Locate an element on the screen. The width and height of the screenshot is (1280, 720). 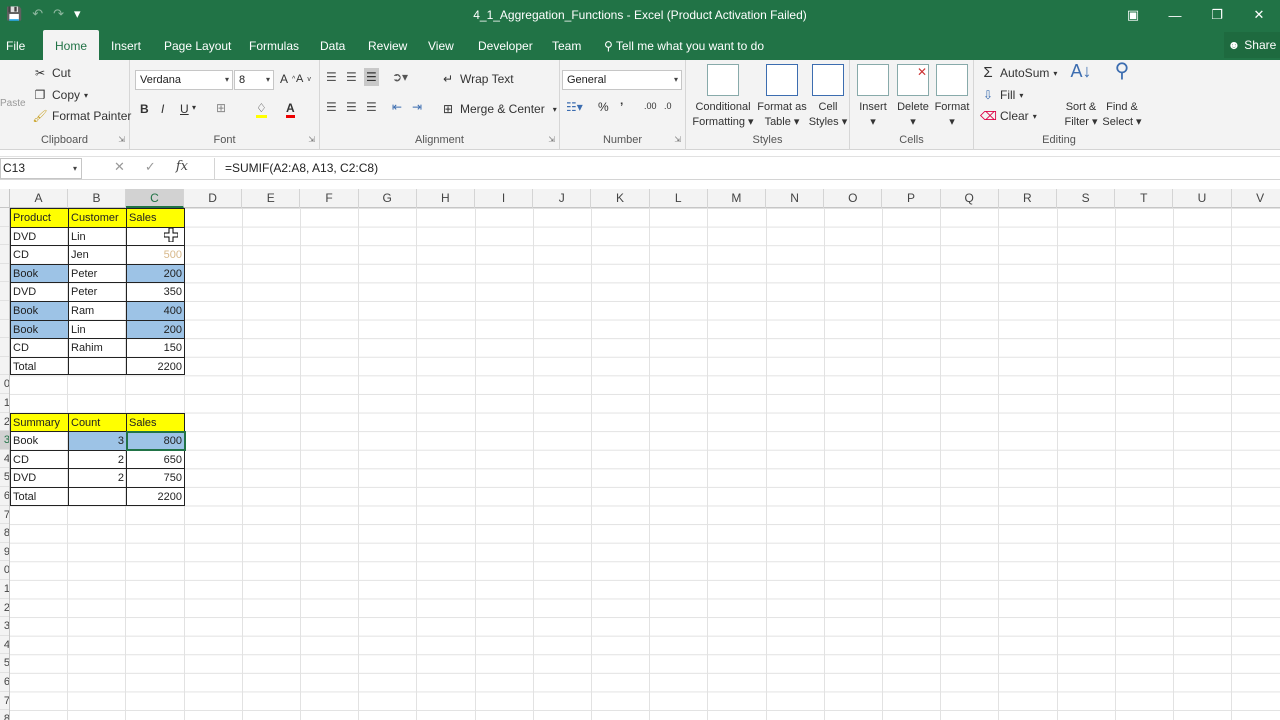
total-cell: 2200 is located at coordinates (155, 366).